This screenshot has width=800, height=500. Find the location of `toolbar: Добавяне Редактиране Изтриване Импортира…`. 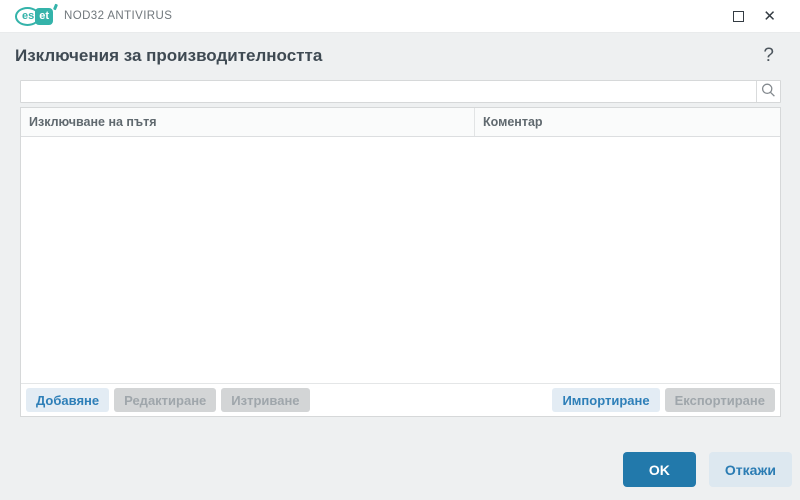

toolbar: Добавяне Редактиране Изтриване Импортира… is located at coordinates (400, 399).